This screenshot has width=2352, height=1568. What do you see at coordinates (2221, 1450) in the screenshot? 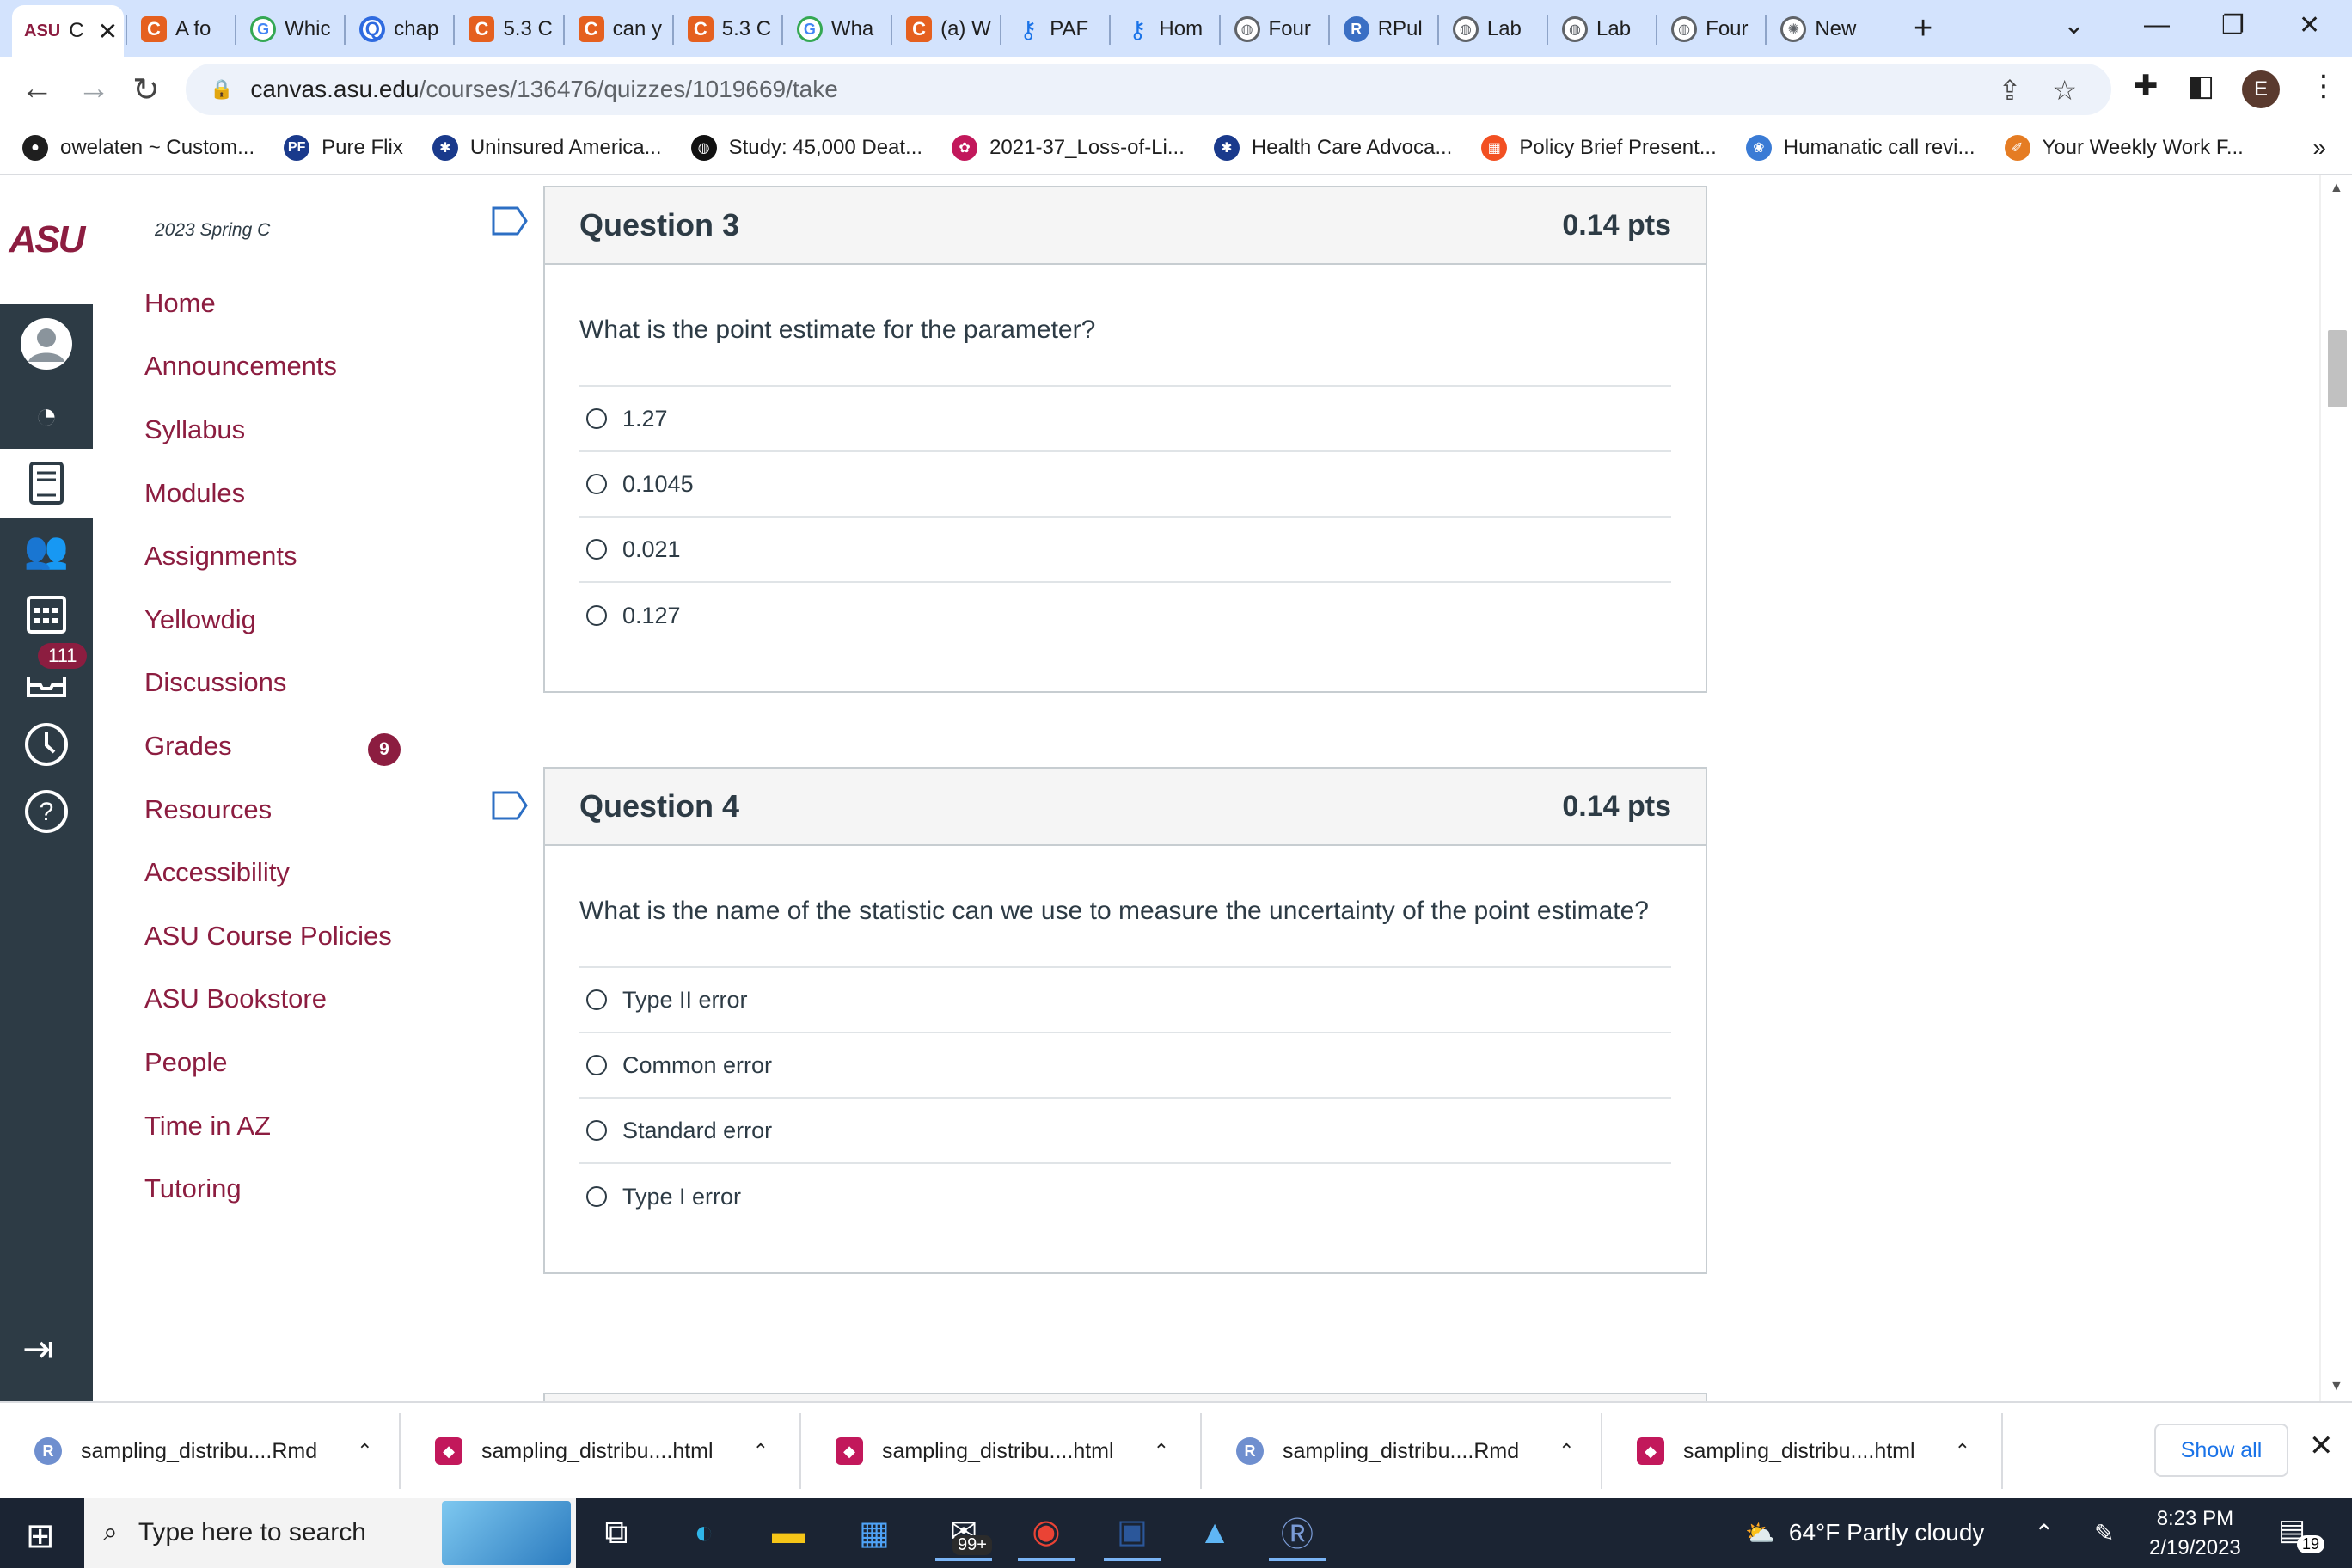
I see `show-all-downloads-button: Show all` at bounding box center [2221, 1450].